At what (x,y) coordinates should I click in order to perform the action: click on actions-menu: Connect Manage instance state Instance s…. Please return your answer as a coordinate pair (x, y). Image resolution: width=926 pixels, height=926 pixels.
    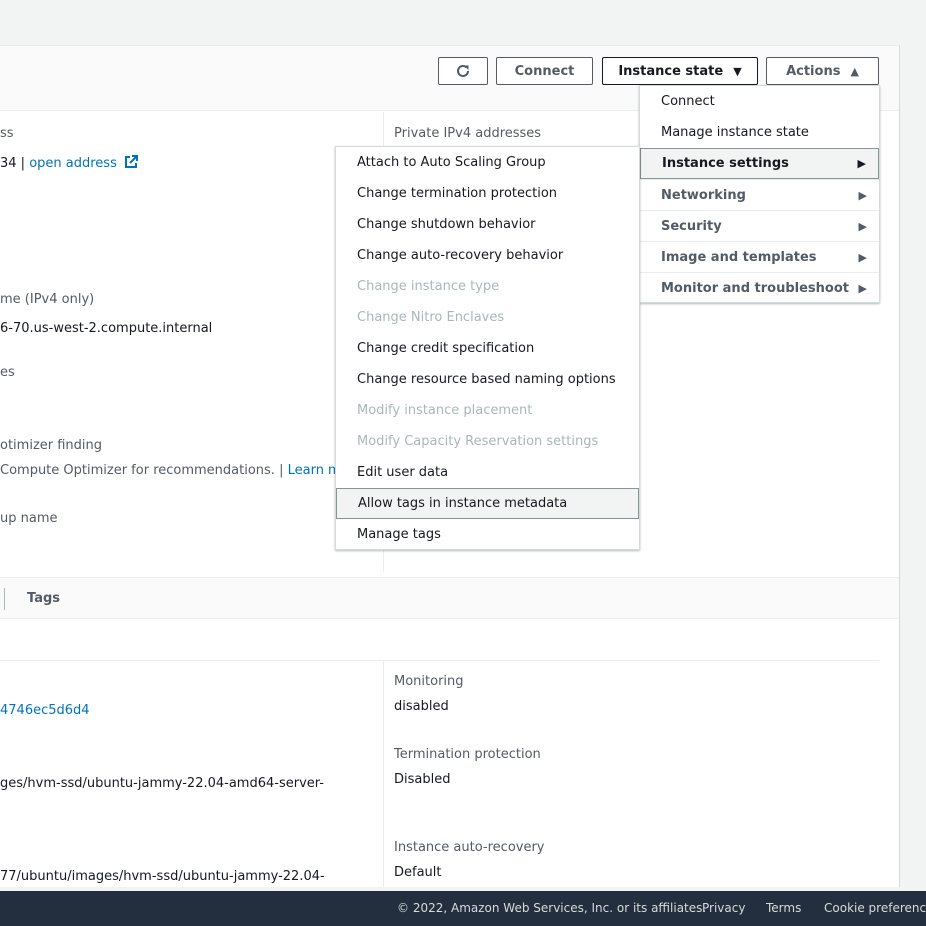
    Looking at the image, I should click on (759, 194).